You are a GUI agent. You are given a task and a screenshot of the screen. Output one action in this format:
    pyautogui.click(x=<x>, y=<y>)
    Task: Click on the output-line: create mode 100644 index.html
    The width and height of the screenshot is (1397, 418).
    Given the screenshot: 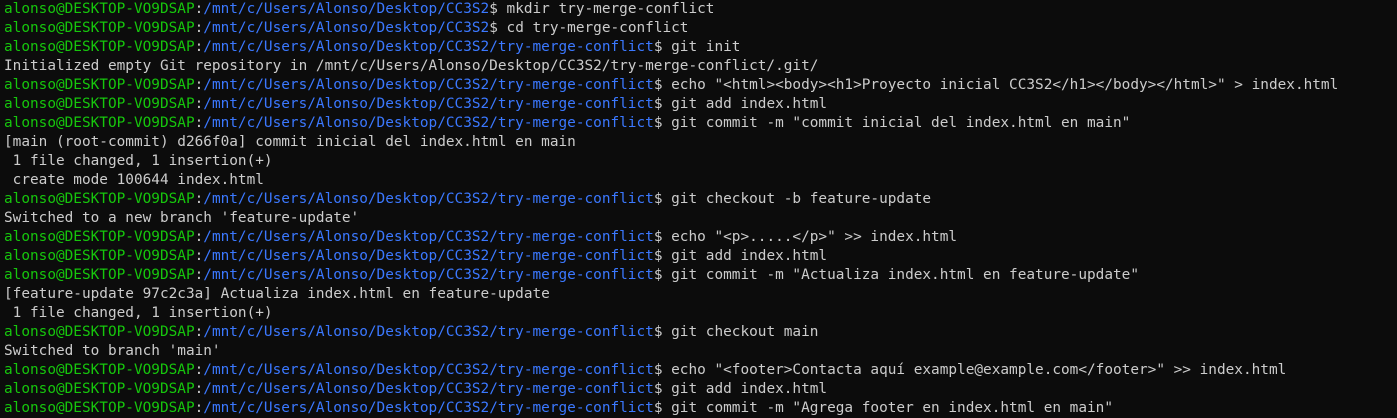 What is the action you would take?
    pyautogui.click(x=700, y=180)
    